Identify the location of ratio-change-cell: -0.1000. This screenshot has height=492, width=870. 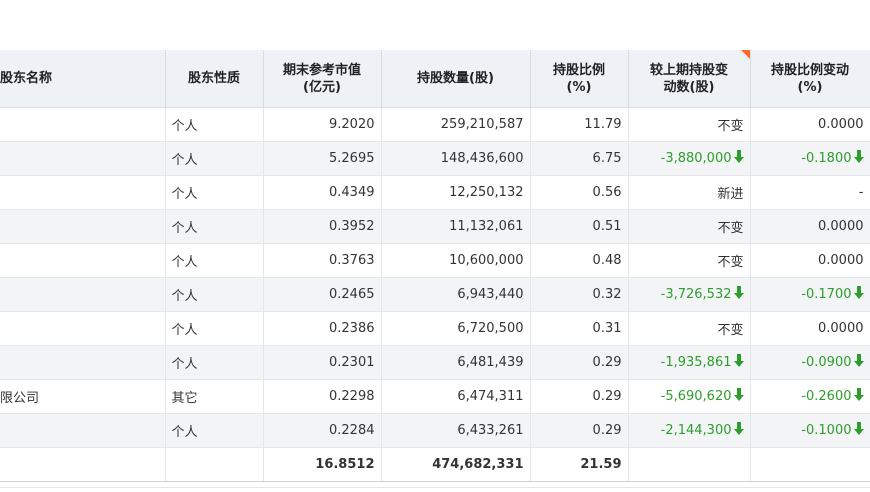
(810, 430).